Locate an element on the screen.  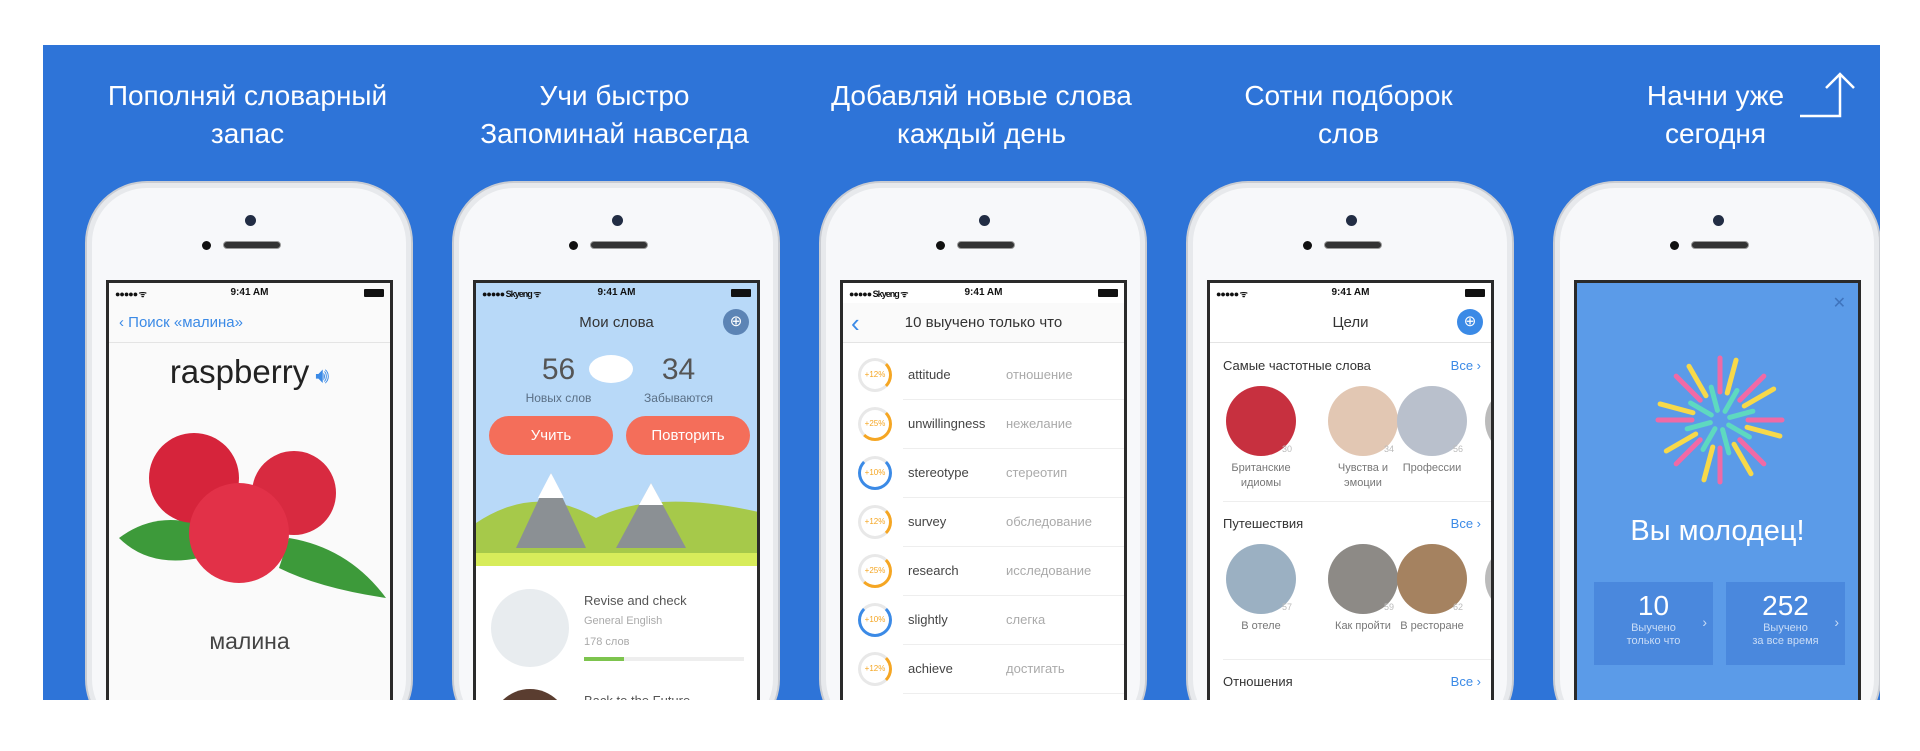
nav-bar: ‹ 10 выучено только что is located at coordinates (983, 323).